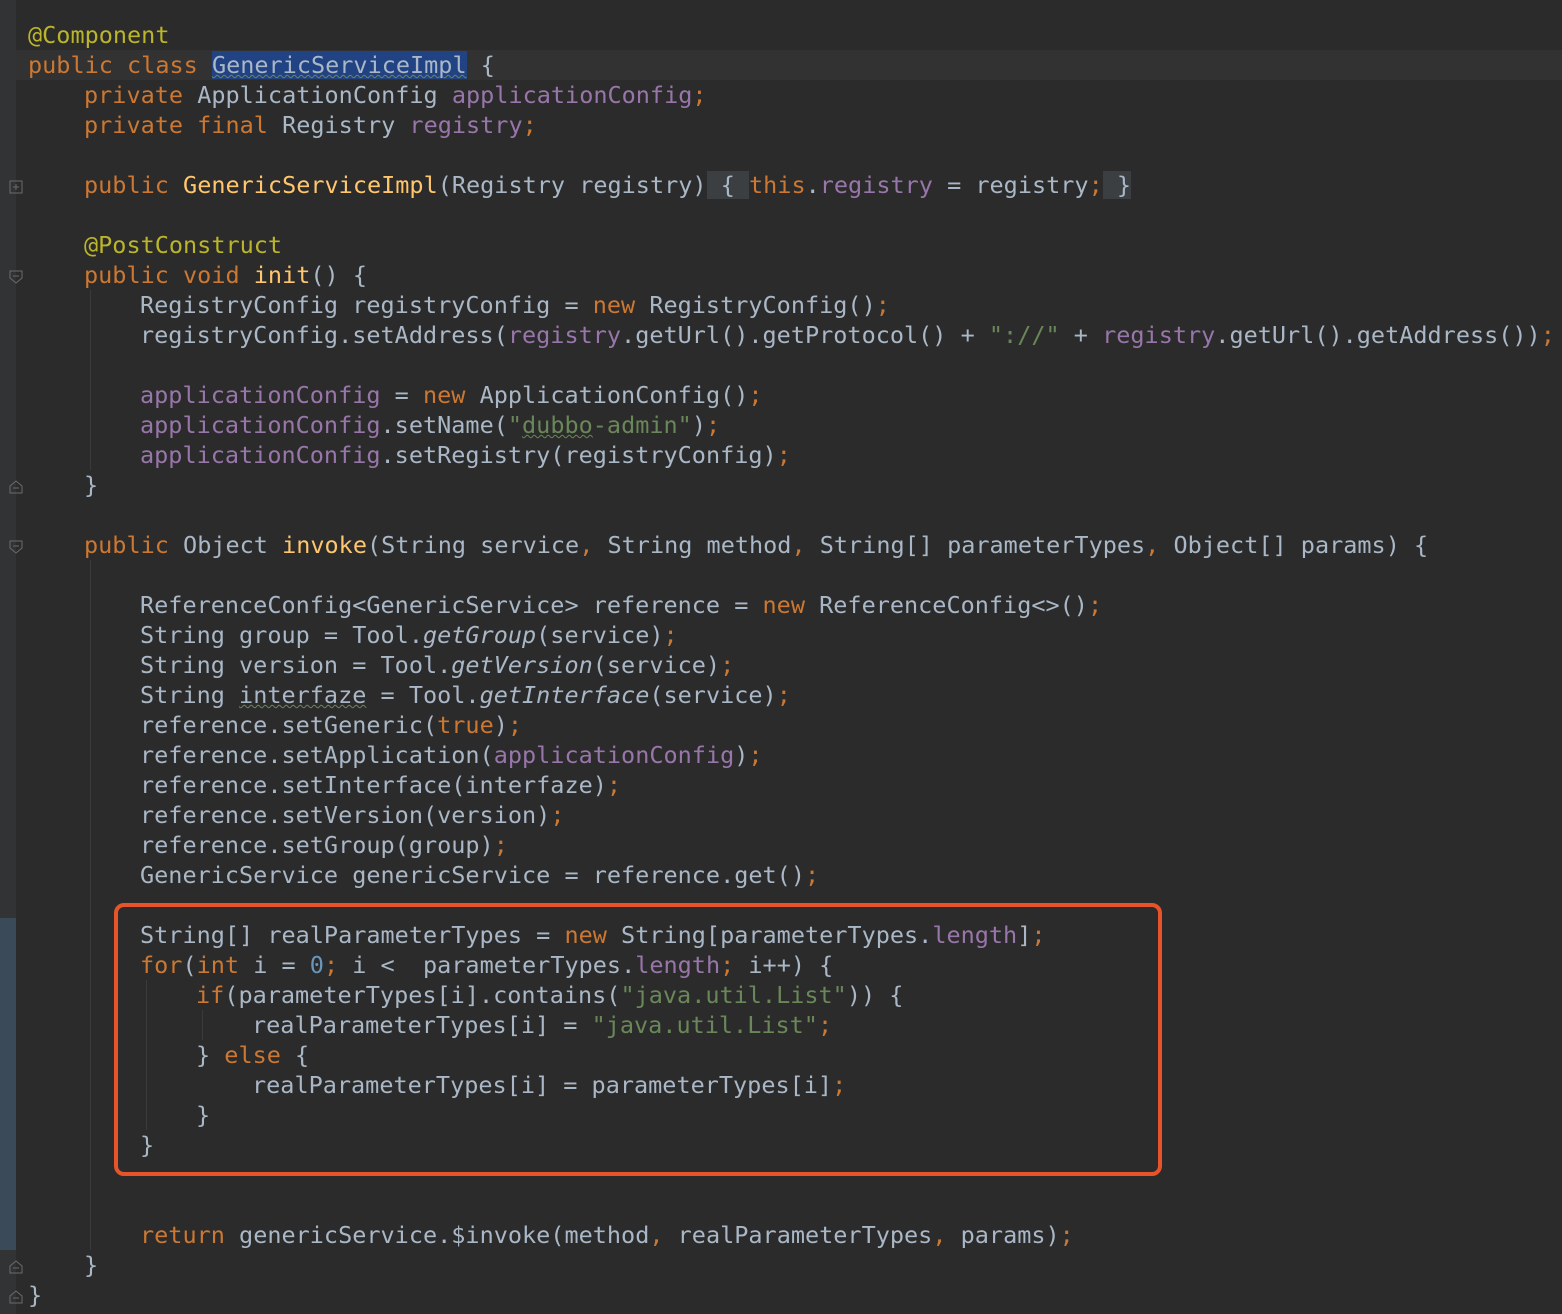  Describe the element at coordinates (381, 785) in the screenshot. I see `code-line: reference.setInterface(interfaze);` at that location.